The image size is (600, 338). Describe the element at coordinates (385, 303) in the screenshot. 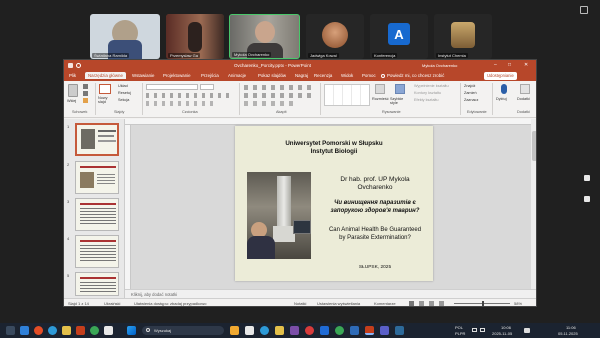

I see `comments-toggle: Komentarze` at that location.